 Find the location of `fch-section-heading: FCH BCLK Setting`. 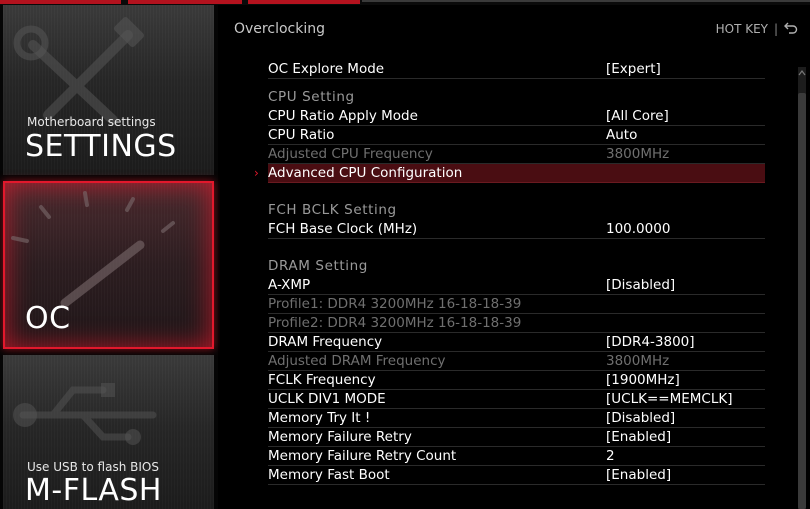

fch-section-heading: FCH BCLK Setting is located at coordinates (332, 210).